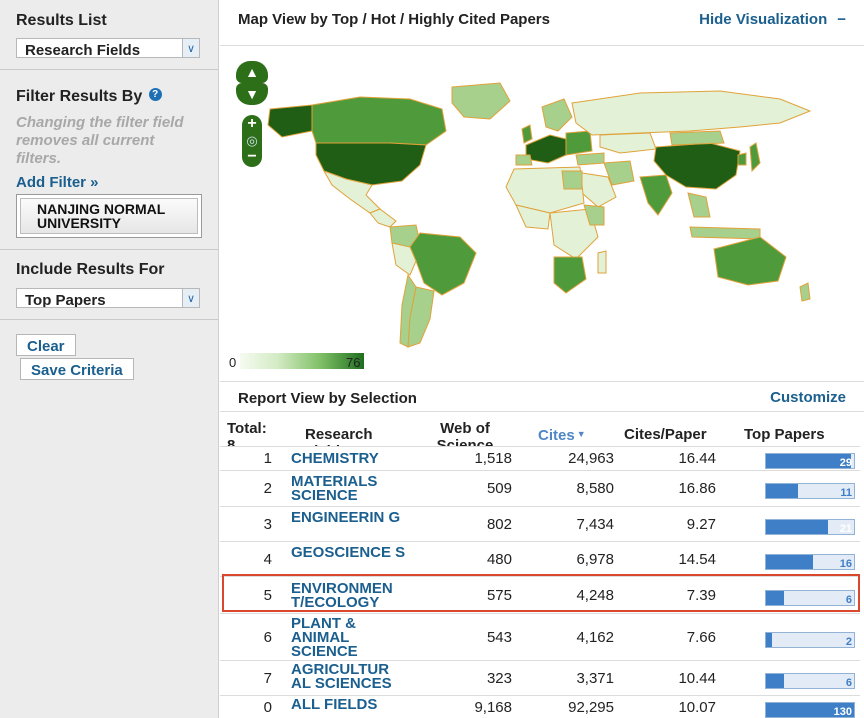 The width and height of the screenshot is (864, 718). What do you see at coordinates (465, 433) in the screenshot?
I see `col-web-of-science: Web of Science` at bounding box center [465, 433].